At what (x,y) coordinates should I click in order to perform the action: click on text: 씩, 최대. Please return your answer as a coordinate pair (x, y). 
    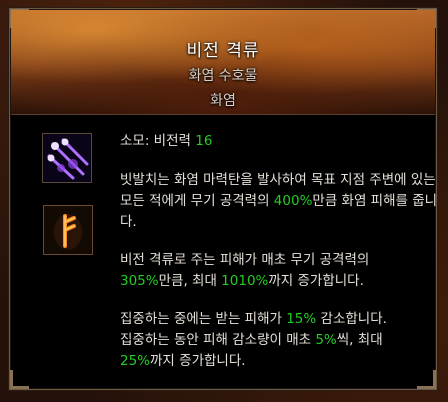
    Looking at the image, I should click on (359, 340).